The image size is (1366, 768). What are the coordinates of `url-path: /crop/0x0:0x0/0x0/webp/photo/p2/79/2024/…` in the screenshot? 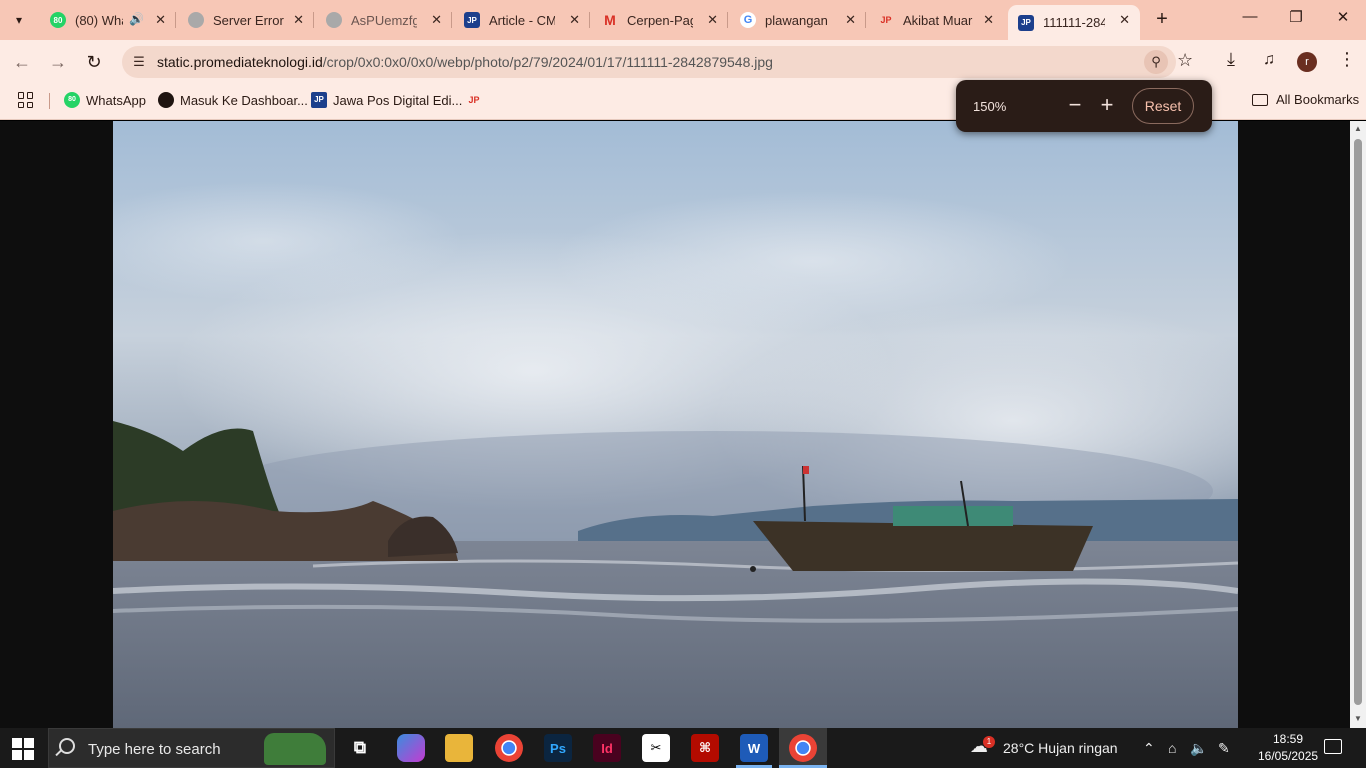 It's located at (547, 62).